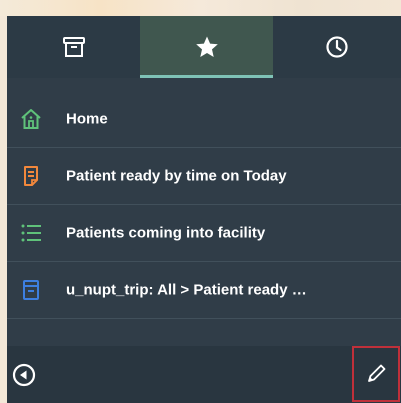  I want to click on favorite-item-list: Patients coming into facility, so click(204, 233).